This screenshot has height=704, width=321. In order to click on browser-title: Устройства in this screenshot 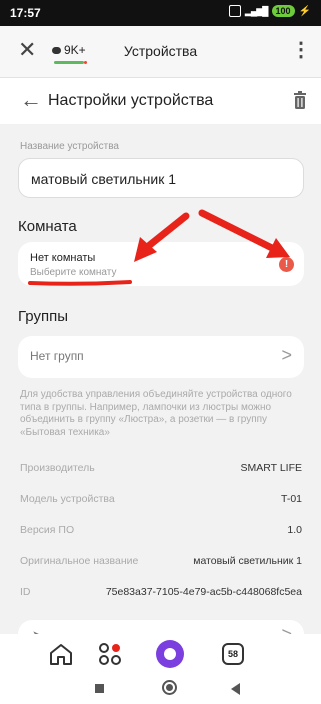, I will do `click(160, 51)`.